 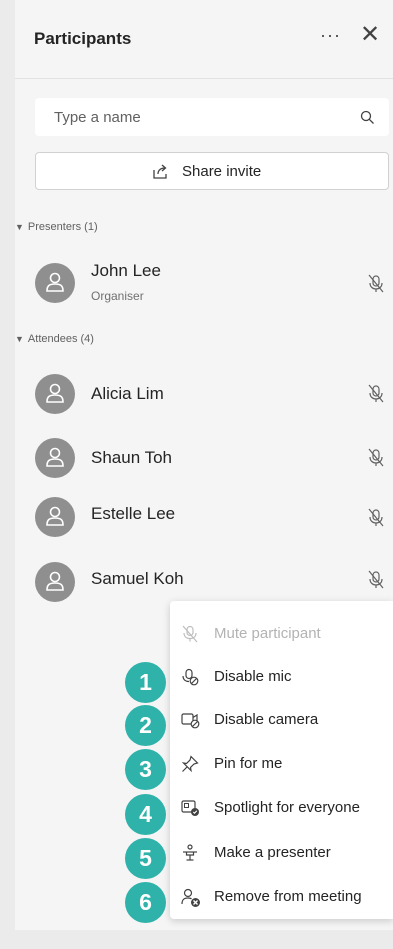 What do you see at coordinates (145, 682) in the screenshot?
I see `step-badge-1: 1` at bounding box center [145, 682].